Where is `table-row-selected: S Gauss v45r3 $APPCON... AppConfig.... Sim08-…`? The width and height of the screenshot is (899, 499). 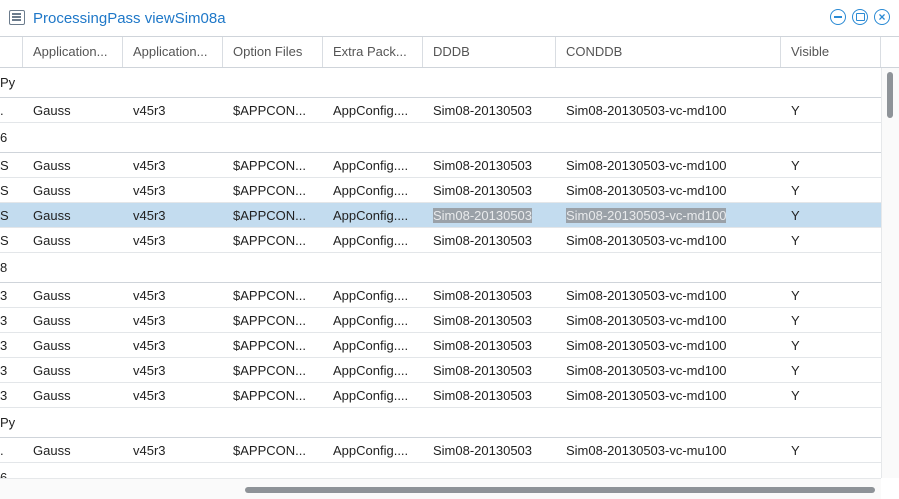
table-row-selected: S Gauss v45r3 $APPCON... AppConfig.... Sim08-… is located at coordinates (440, 215).